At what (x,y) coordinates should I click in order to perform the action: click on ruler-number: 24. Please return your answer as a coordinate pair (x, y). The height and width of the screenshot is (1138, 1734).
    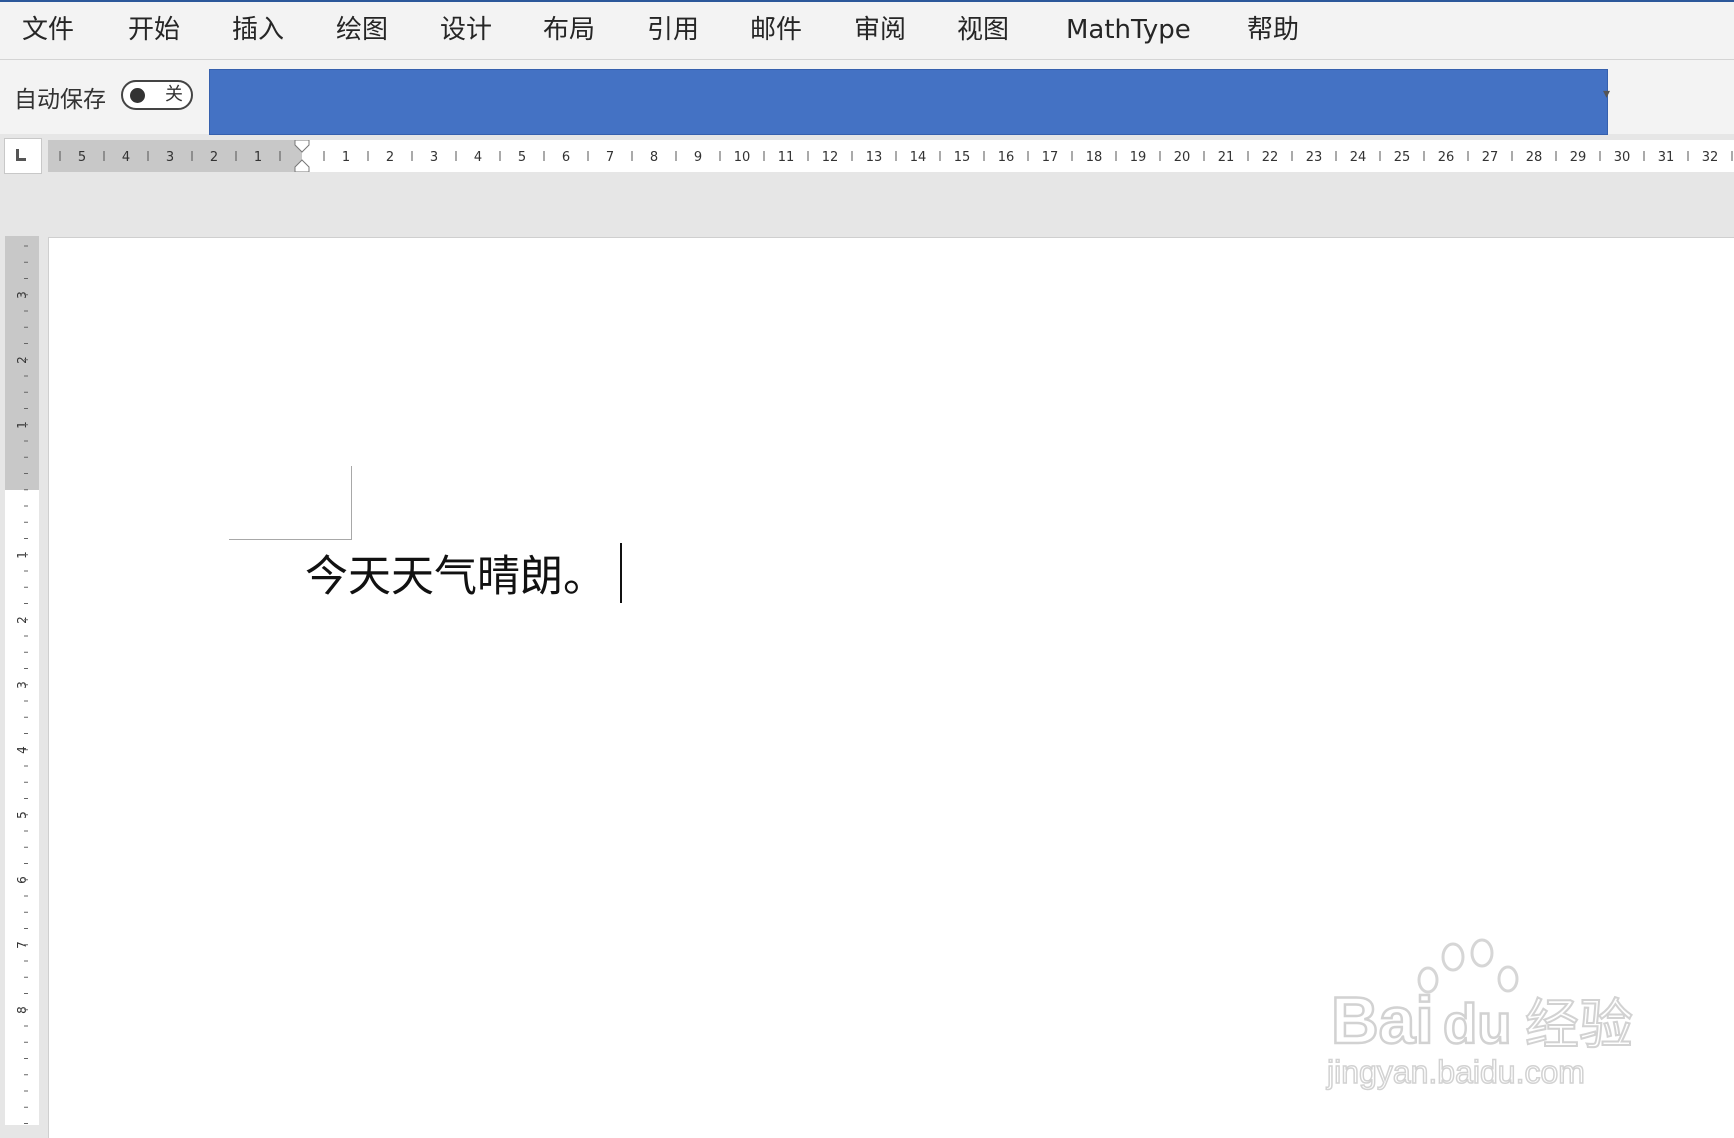
    Looking at the image, I should click on (1358, 157).